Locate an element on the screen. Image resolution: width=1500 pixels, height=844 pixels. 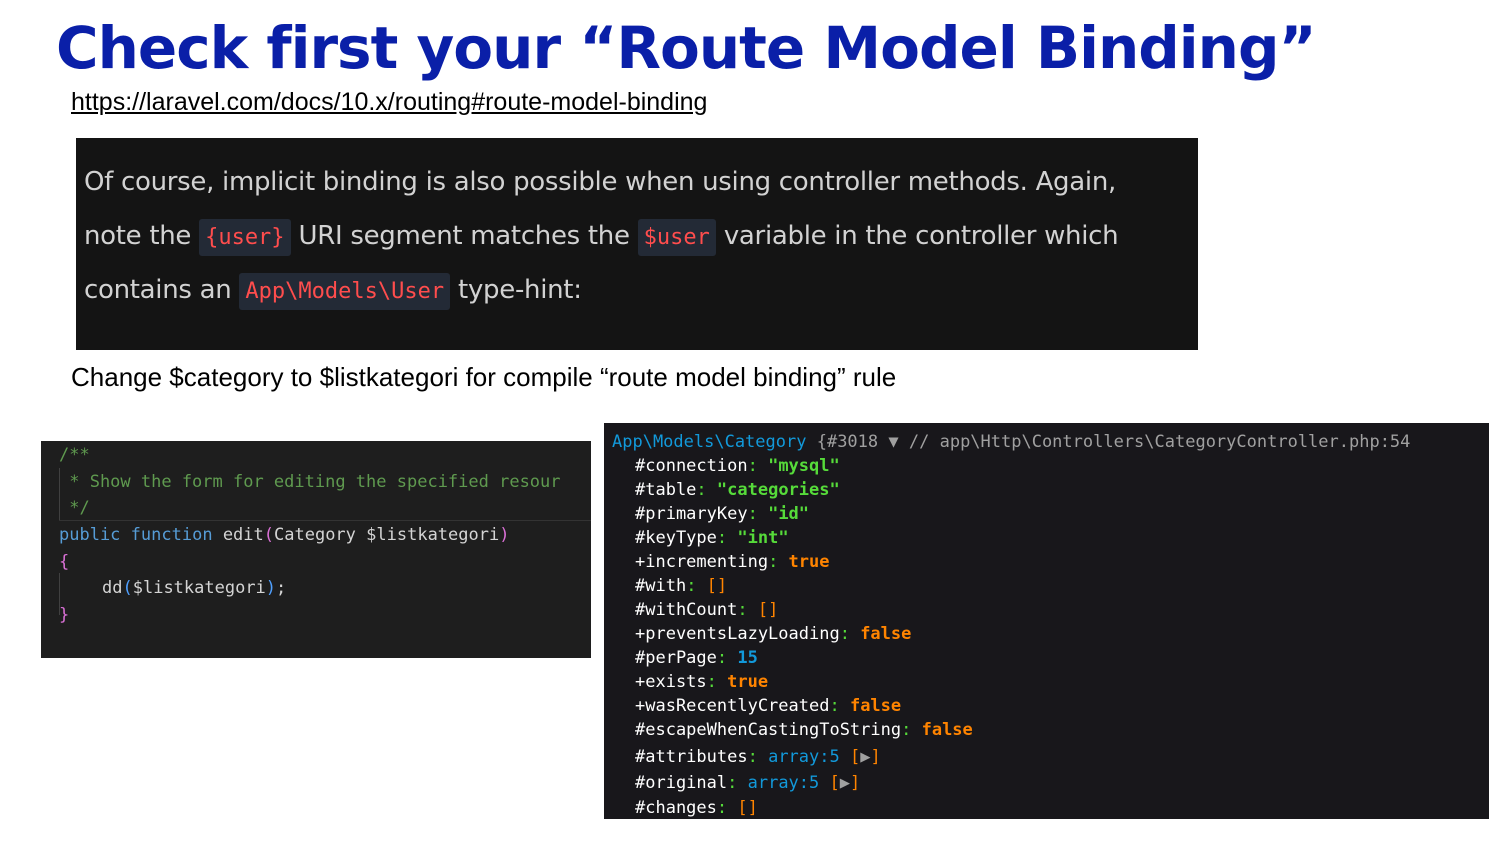
call-paren-close: ) is located at coordinates (271, 588).